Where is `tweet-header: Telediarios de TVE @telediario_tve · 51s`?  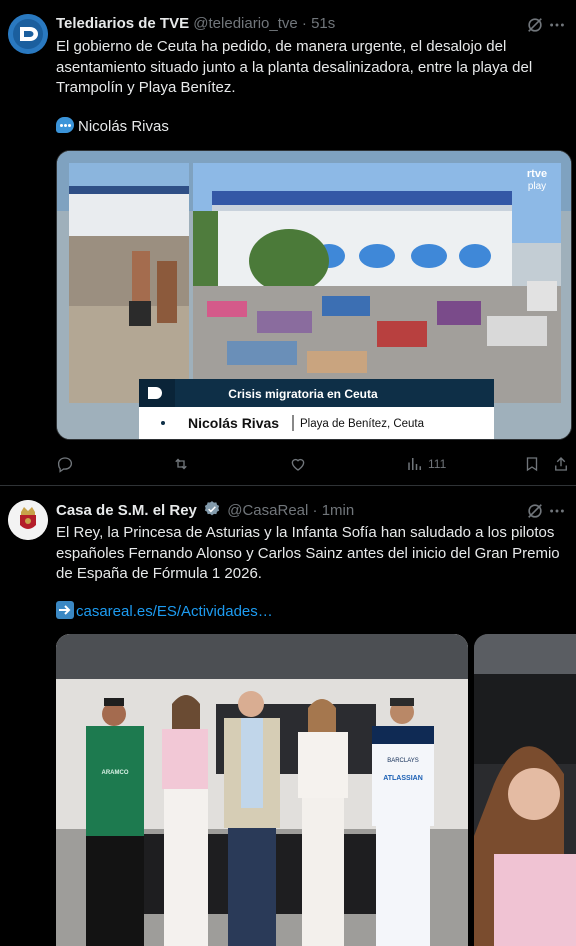 tweet-header: Telediarios de TVE @telediario_tve · 51s is located at coordinates (195, 24).